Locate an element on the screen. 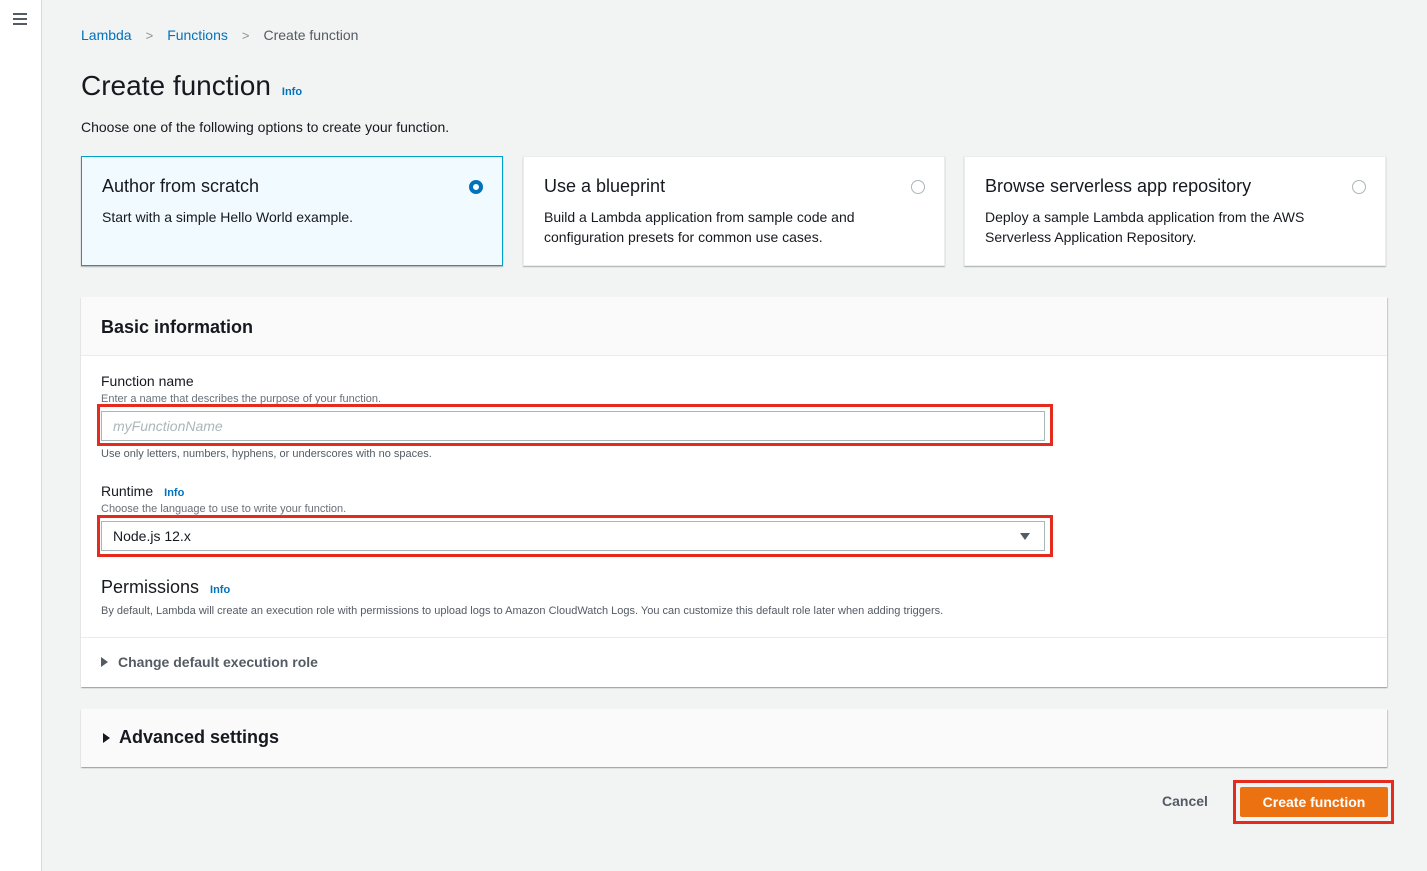 The width and height of the screenshot is (1427, 871). breadcrumb-current: Create function is located at coordinates (311, 35).